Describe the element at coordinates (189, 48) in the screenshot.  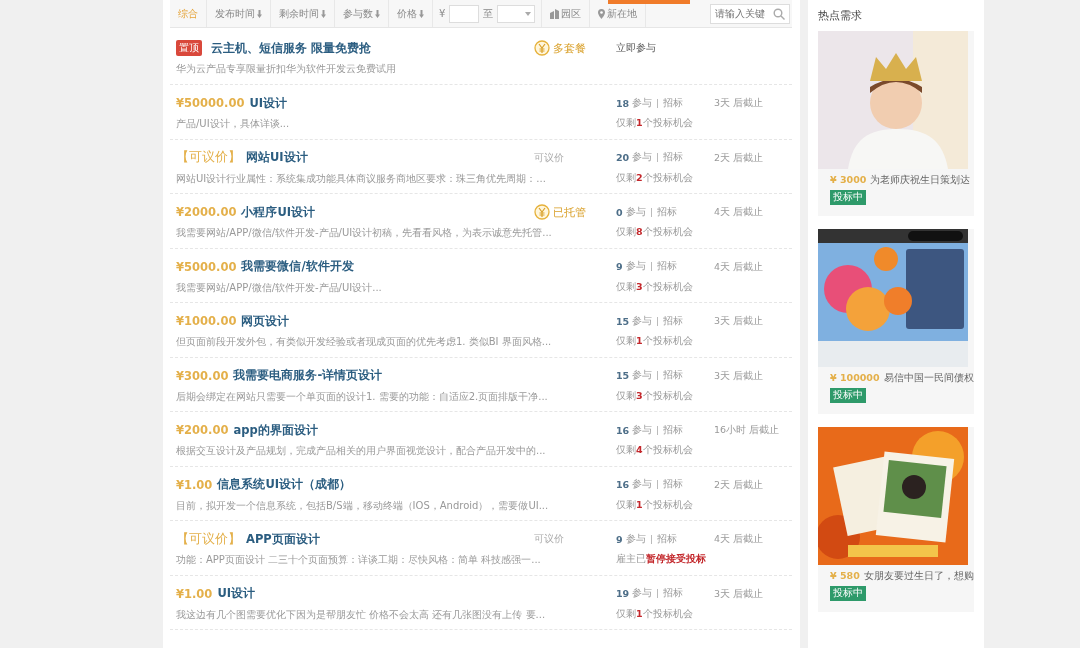
I see `promo-badge: 置顶` at that location.